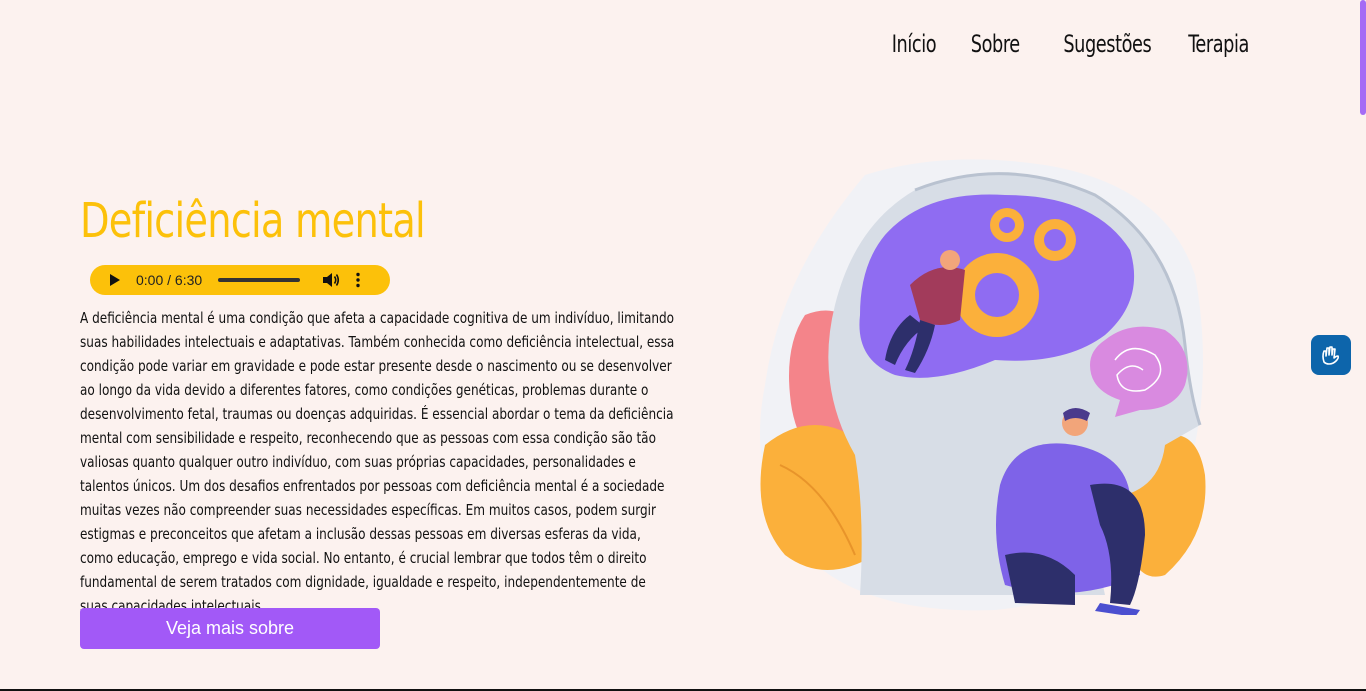 This screenshot has height=691, width=1366. Describe the element at coordinates (1107, 44) in the screenshot. I see `nav-link-sugestoes: Sugestões` at that location.